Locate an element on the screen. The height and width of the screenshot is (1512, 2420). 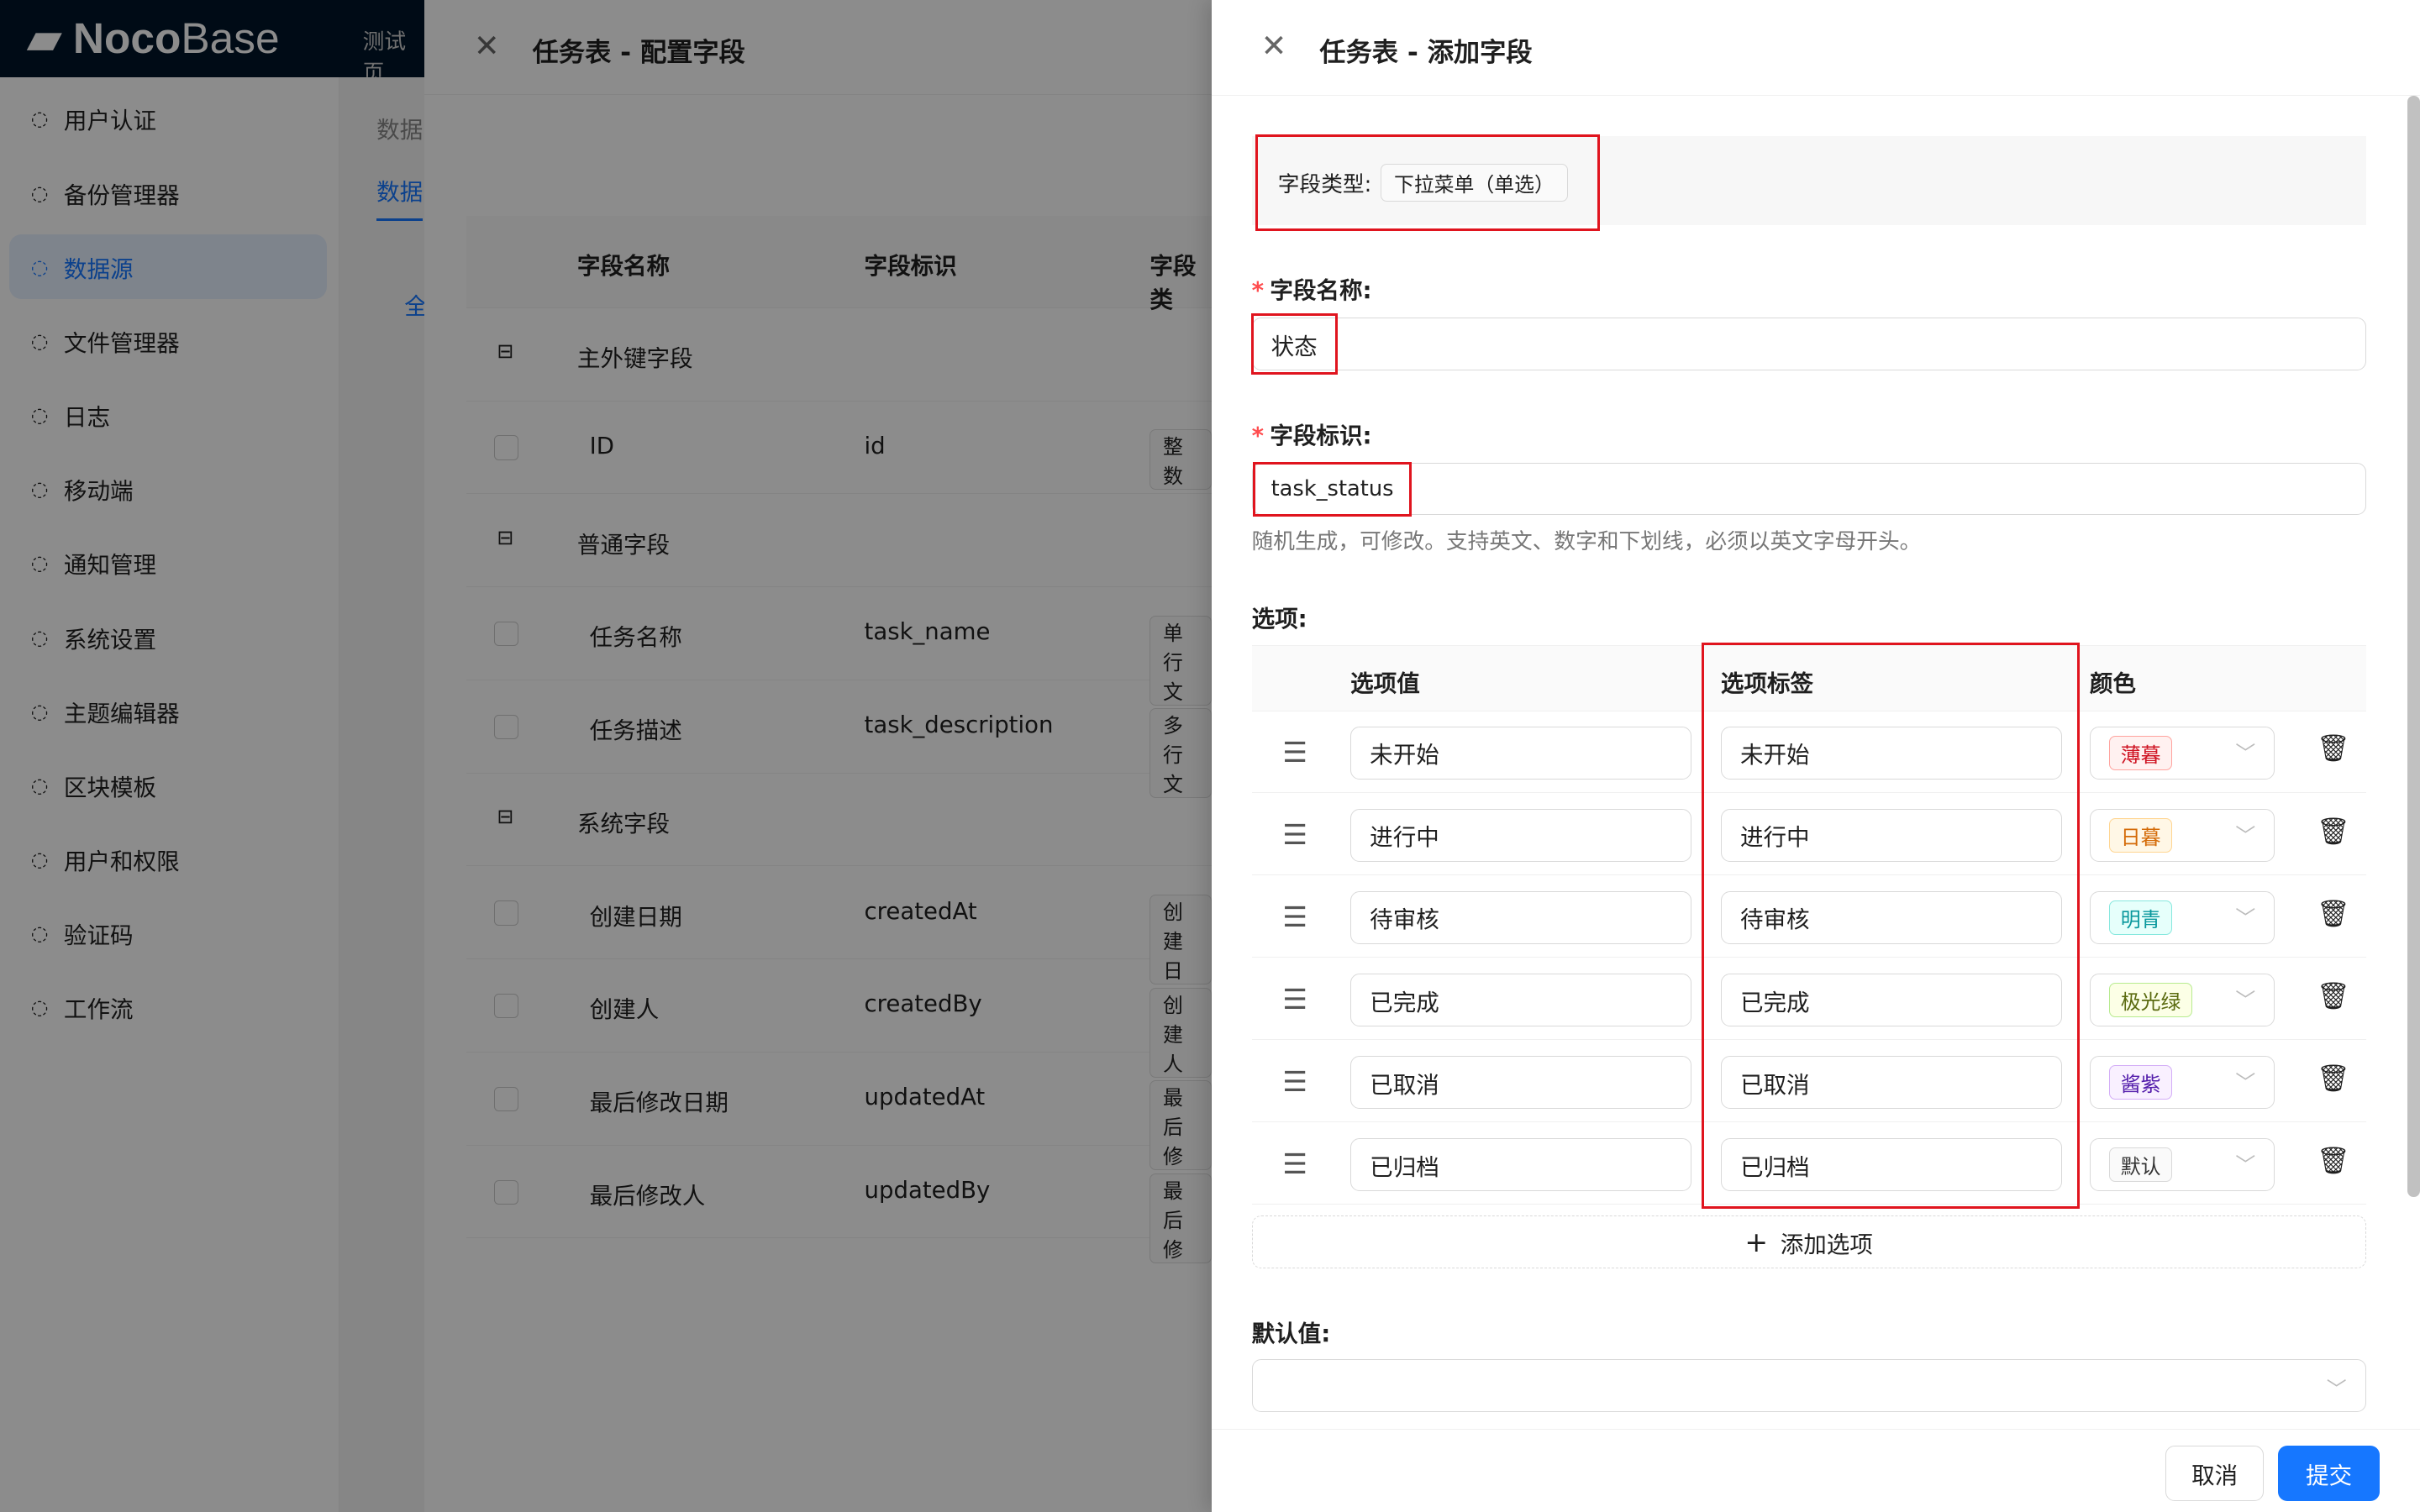
field-key-value: task_status is located at coordinates (1332, 489).